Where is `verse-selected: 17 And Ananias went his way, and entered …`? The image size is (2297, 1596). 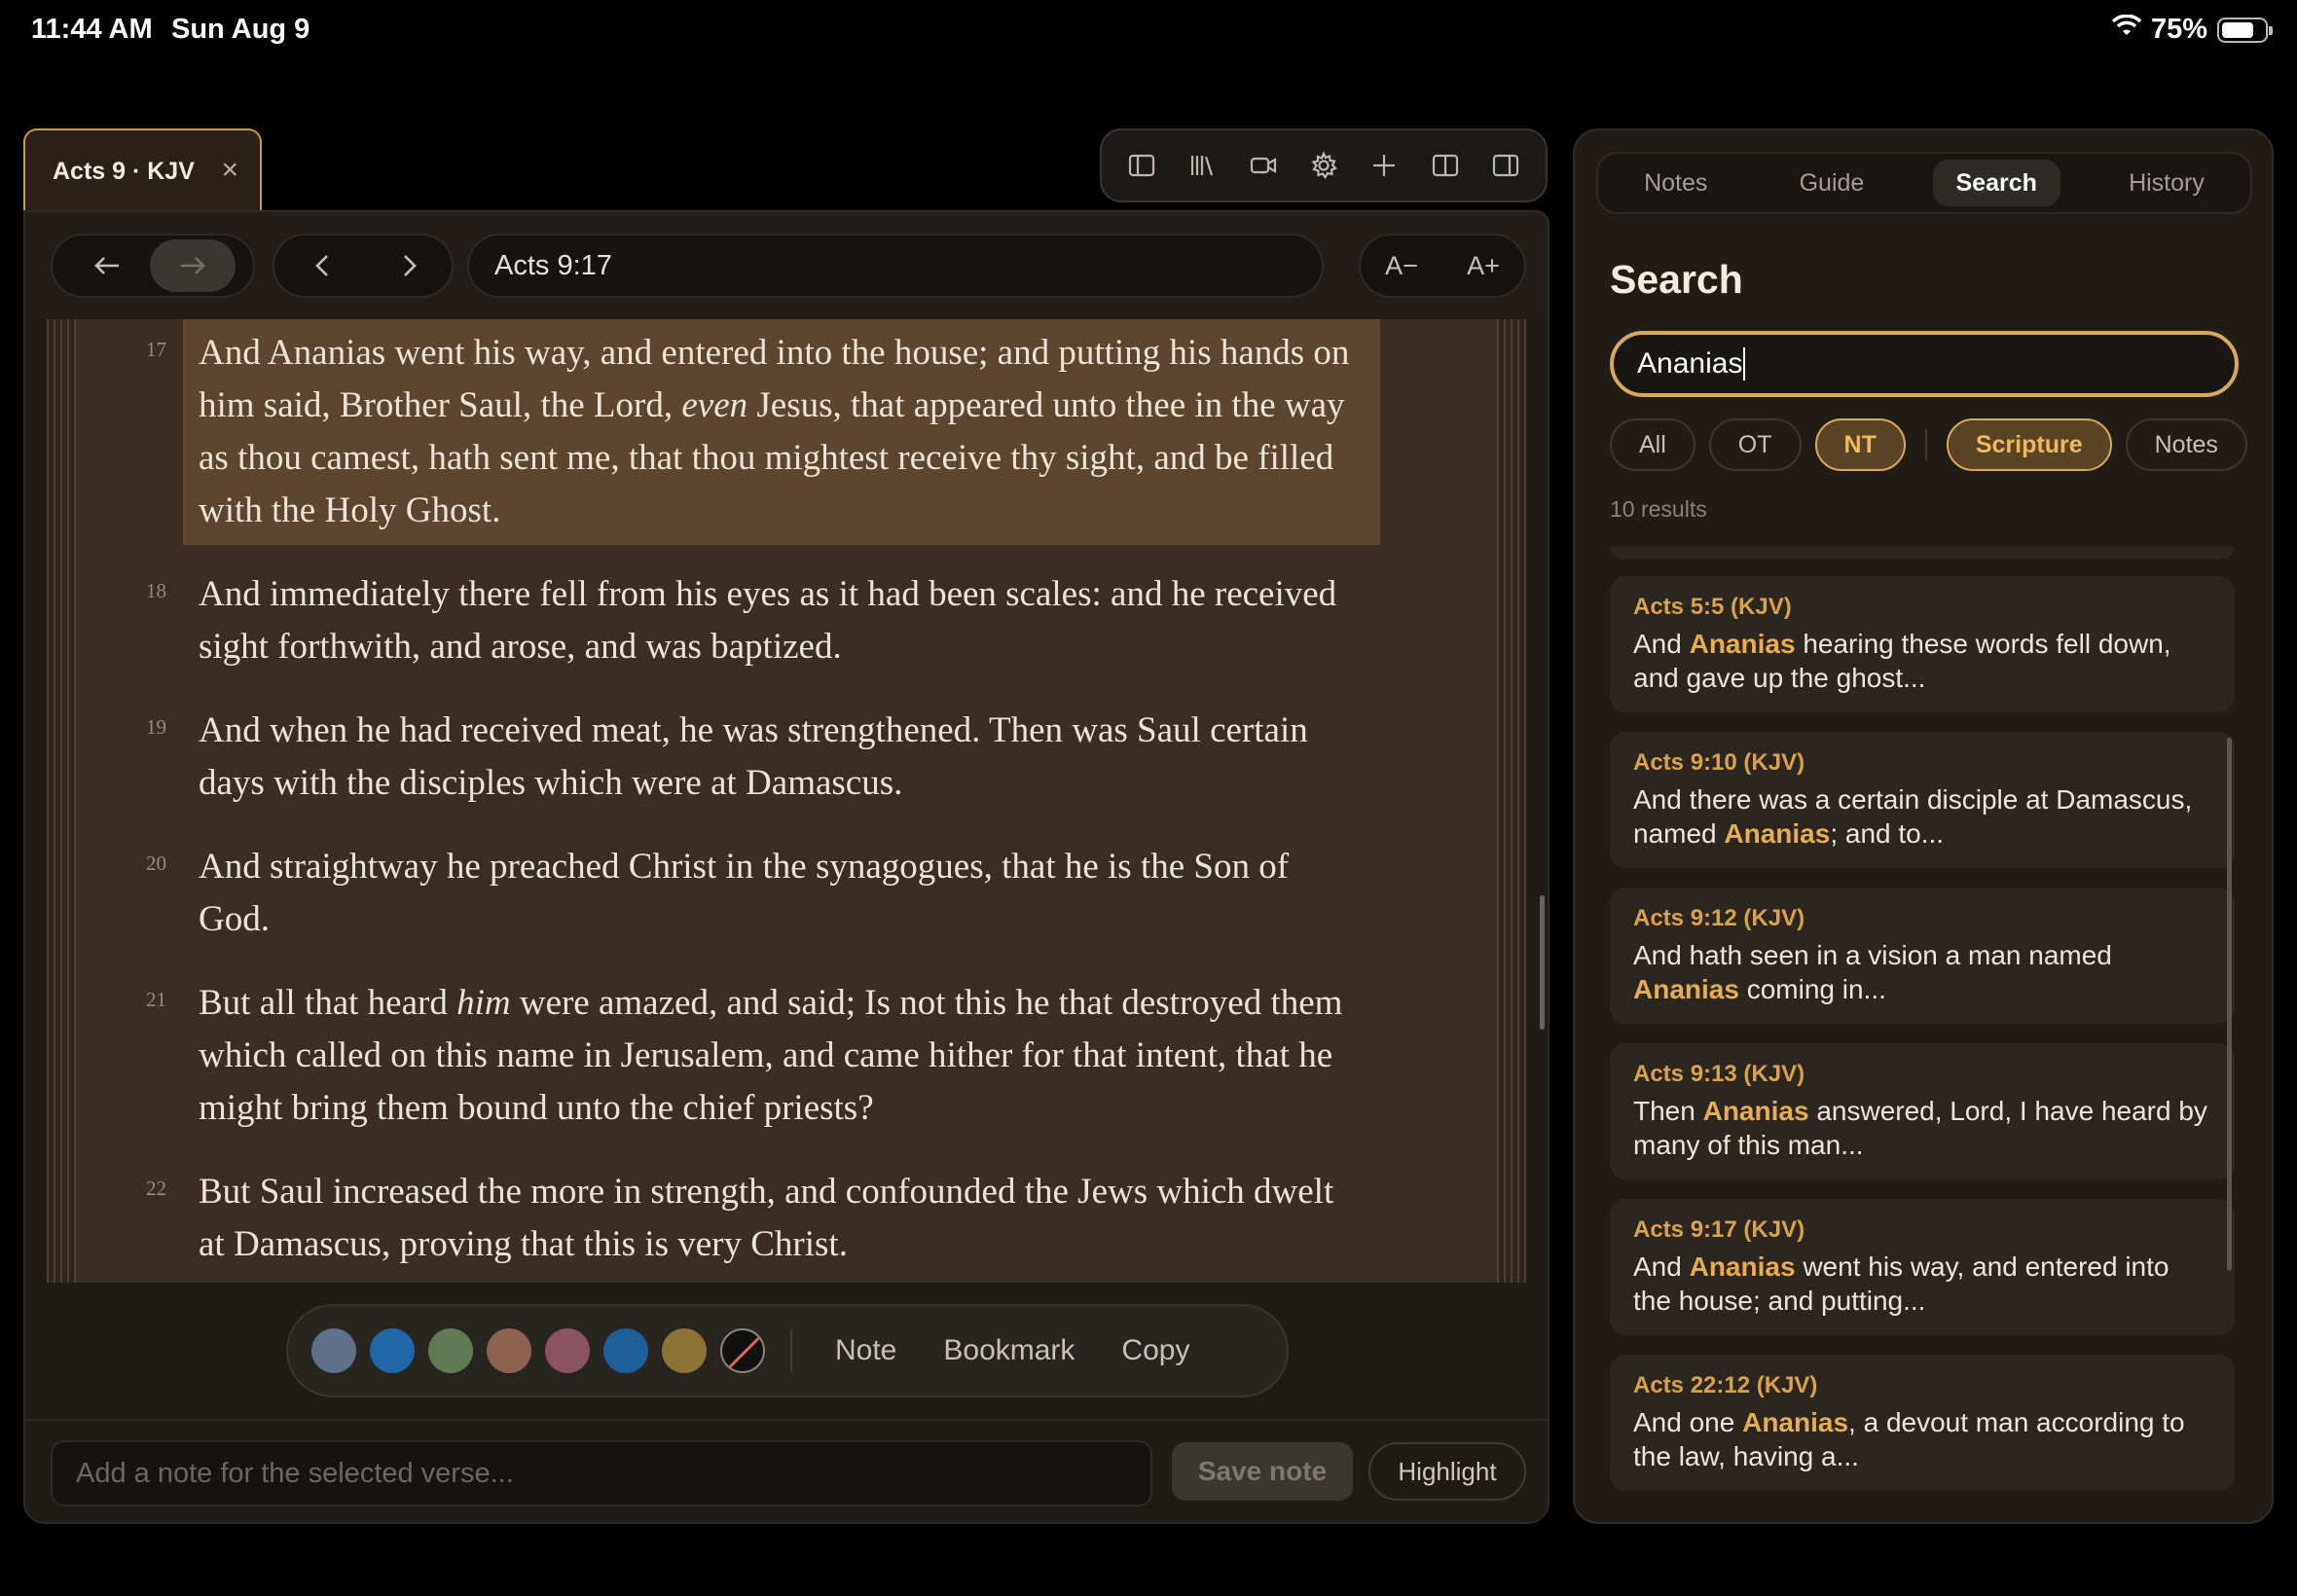
verse-selected: 17 And Ananias went his way, and entered … is located at coordinates (763, 432).